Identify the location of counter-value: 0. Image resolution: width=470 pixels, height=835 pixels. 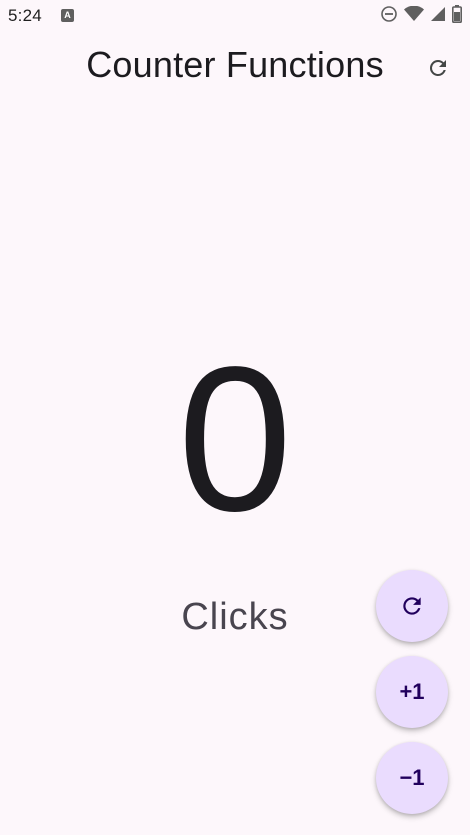
(235, 439).